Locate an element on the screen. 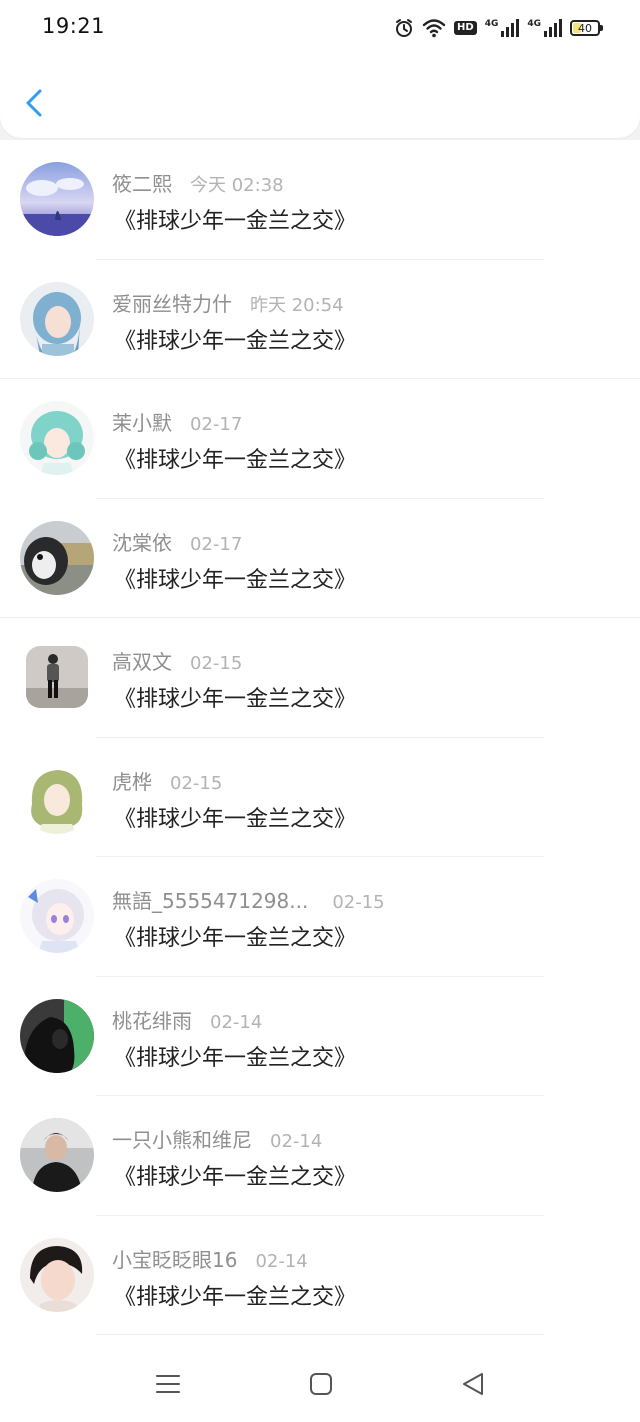 The width and height of the screenshot is (640, 1422). status-icons: HD 4G 4G 40 is located at coordinates (498, 28).